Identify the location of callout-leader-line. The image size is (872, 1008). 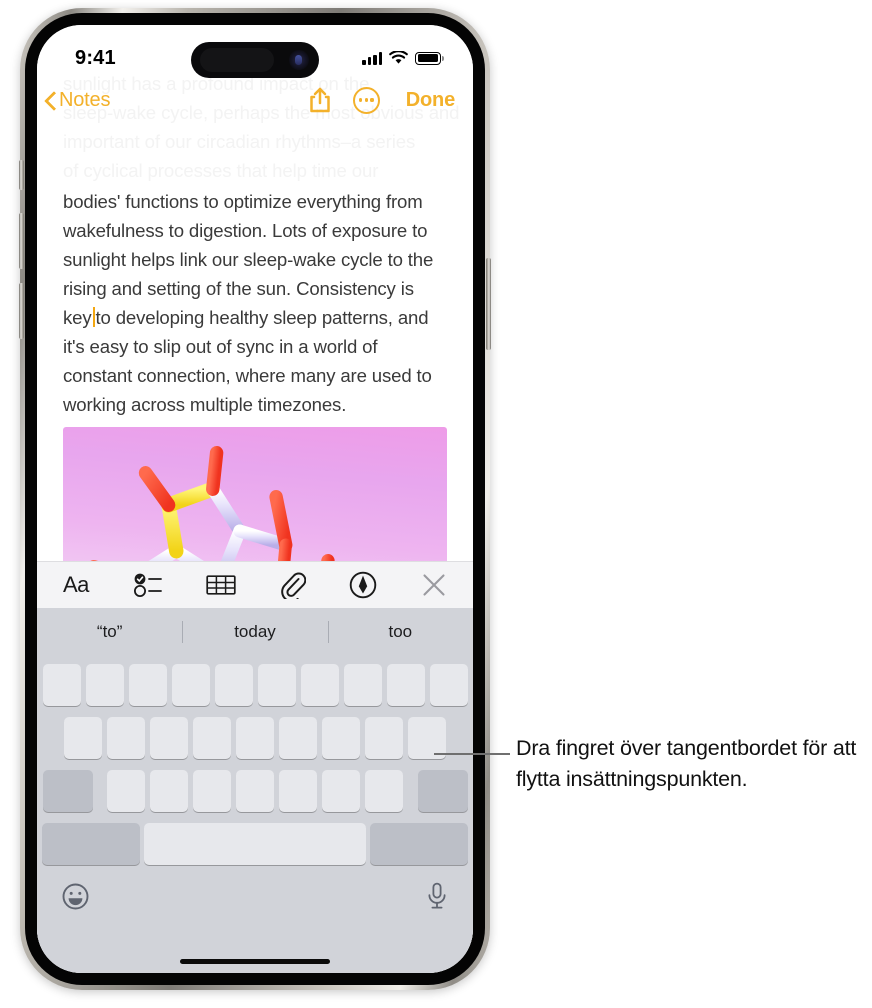
(472, 754).